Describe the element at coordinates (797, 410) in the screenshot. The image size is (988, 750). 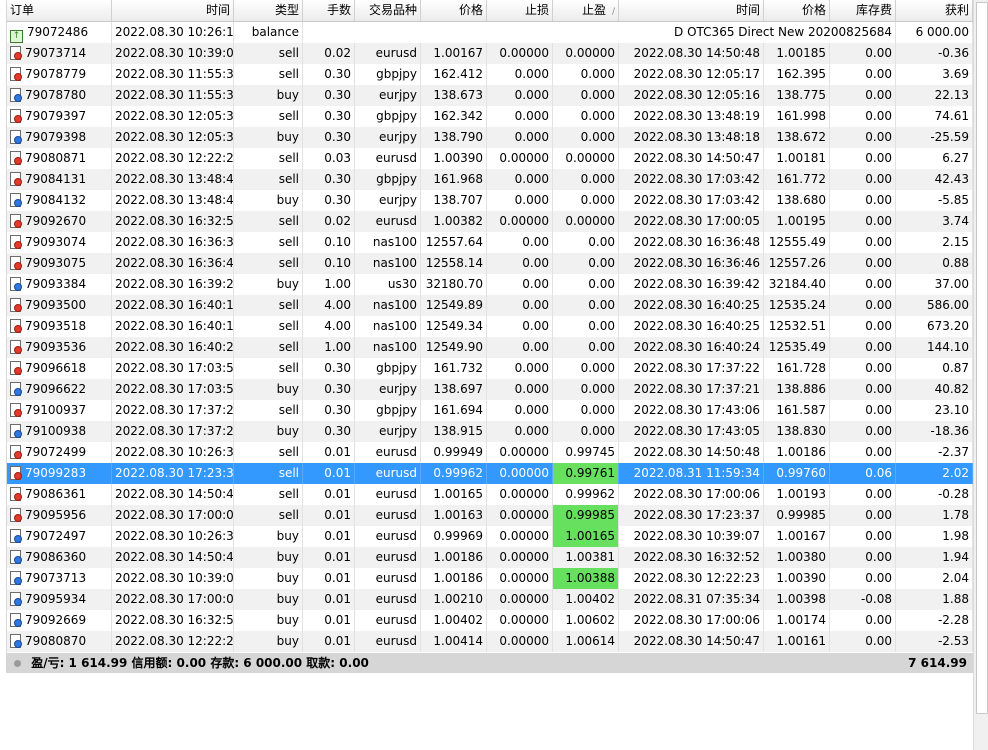
I see `cell-close-price: 161.587` at that location.